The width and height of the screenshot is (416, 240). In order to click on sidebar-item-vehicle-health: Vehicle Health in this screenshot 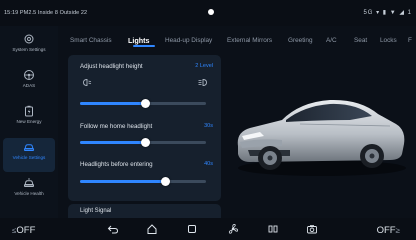, I will do `click(29, 191)`.